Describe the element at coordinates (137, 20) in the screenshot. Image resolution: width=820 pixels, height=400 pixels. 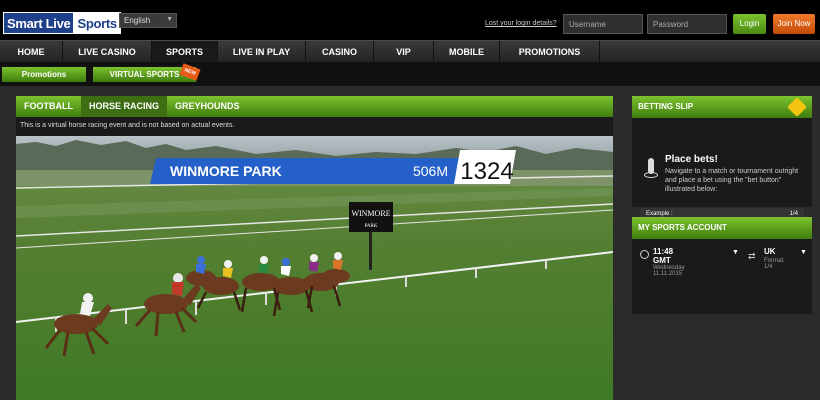
I see `language-value: English` at that location.